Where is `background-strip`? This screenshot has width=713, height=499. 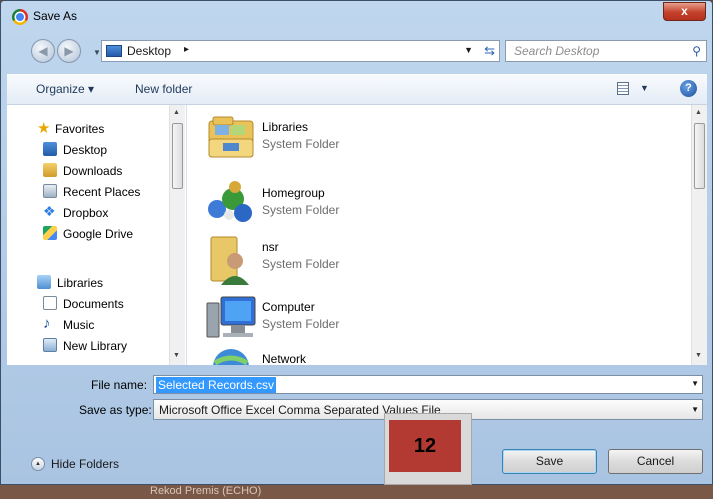
background-strip is located at coordinates (356, 492).